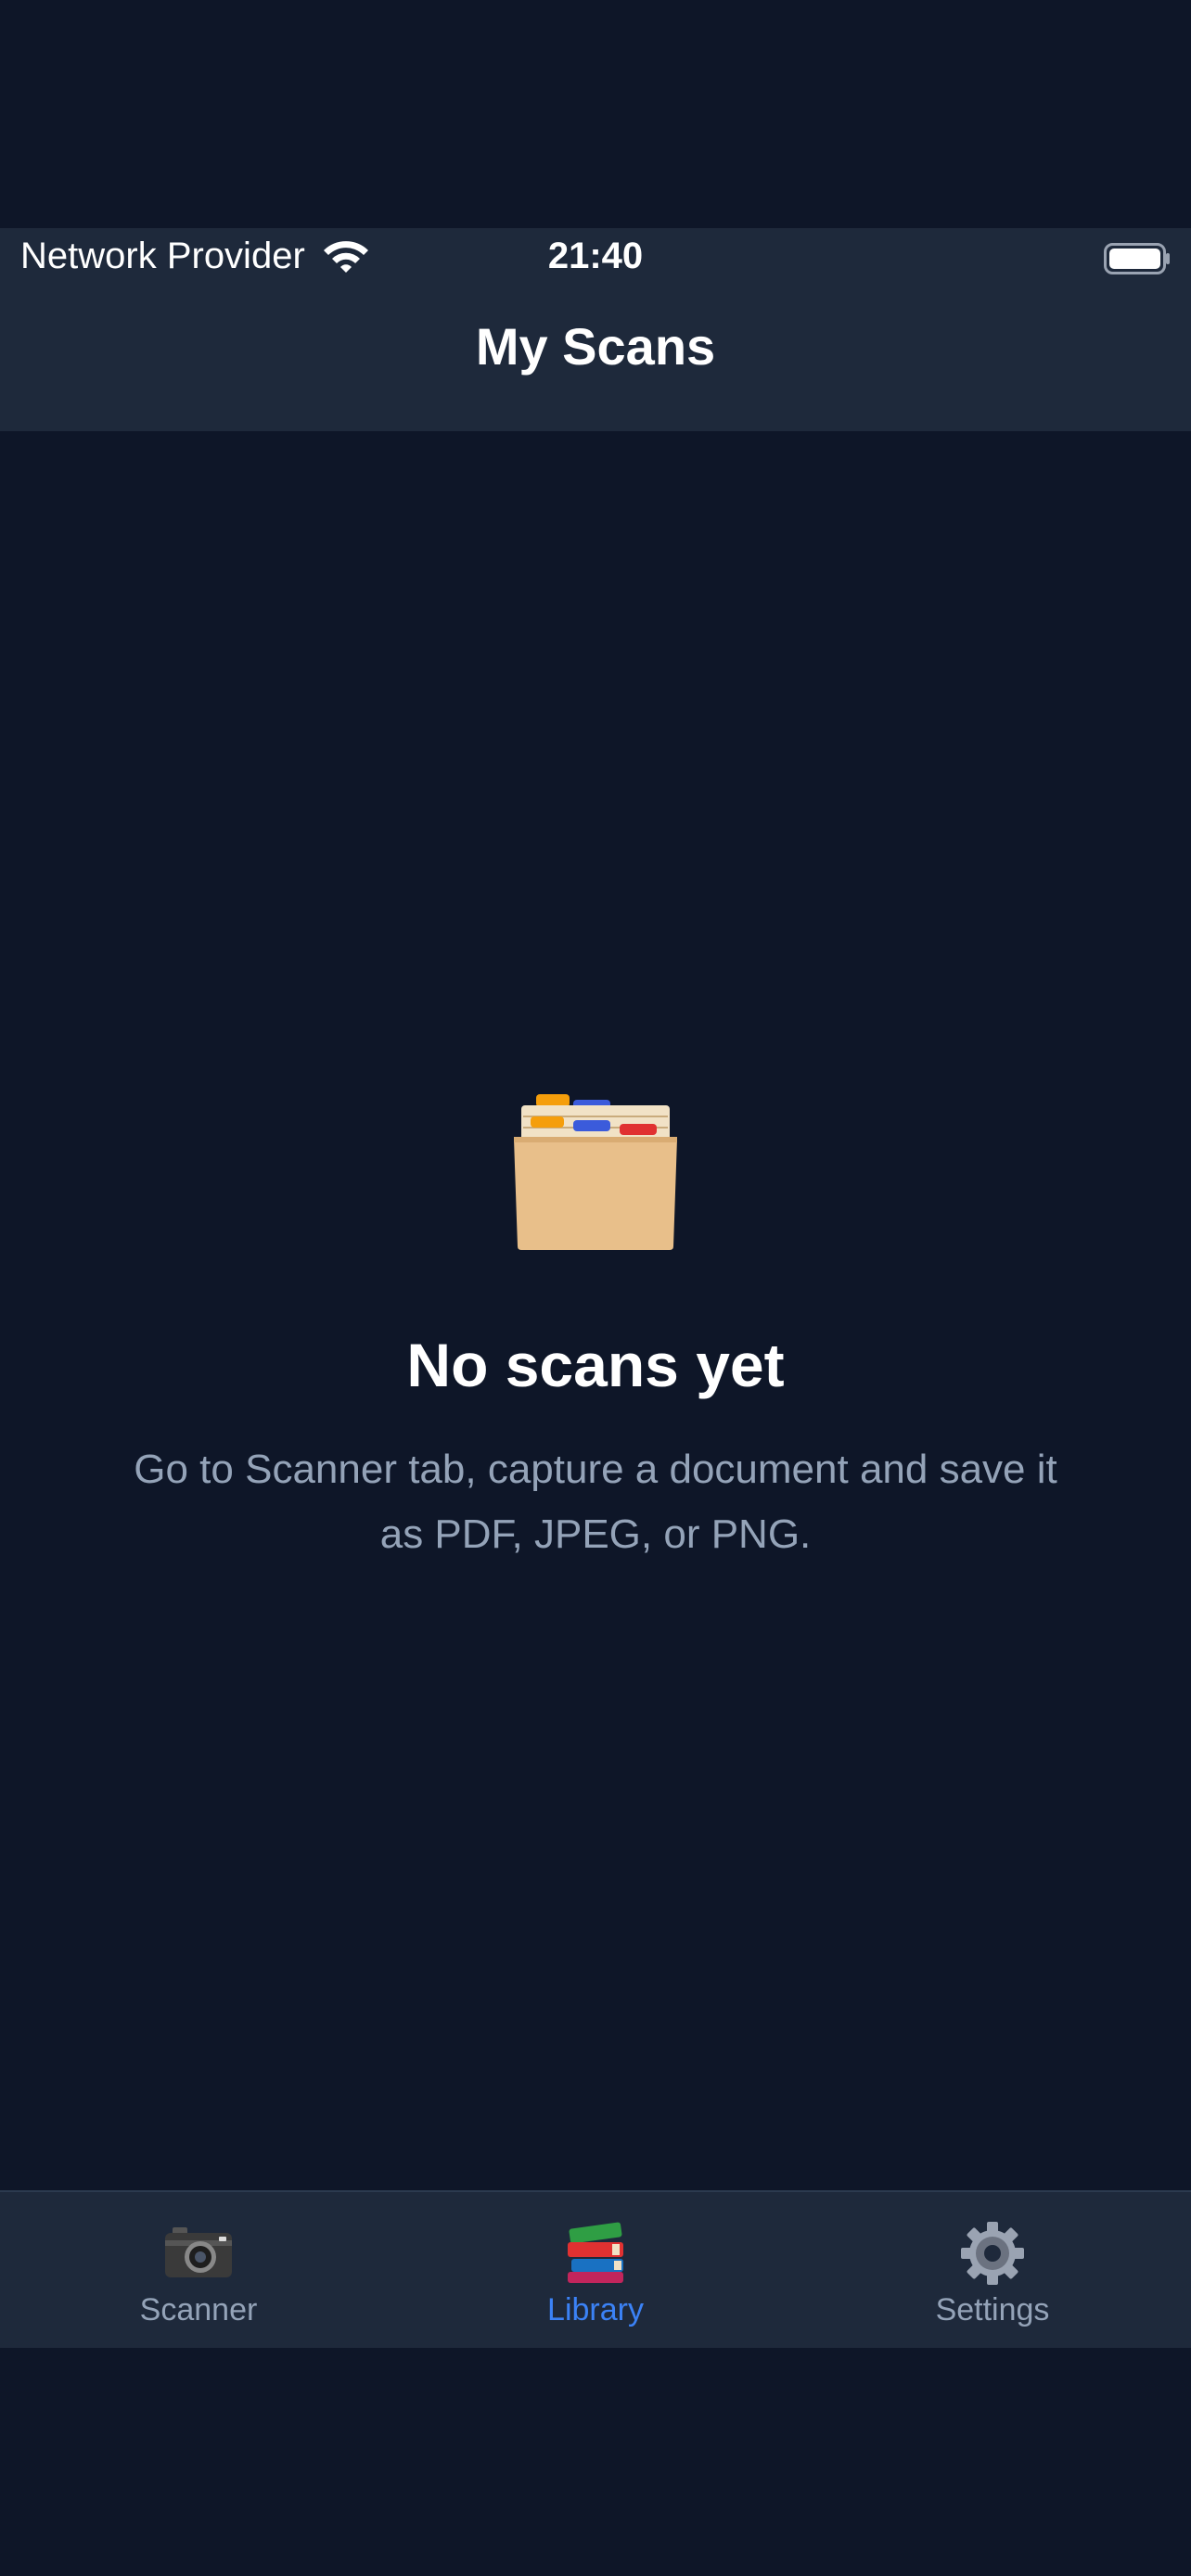 The height and width of the screenshot is (2576, 1191). What do you see at coordinates (595, 1365) in the screenshot?
I see `empty-state-title: No scans yet` at bounding box center [595, 1365].